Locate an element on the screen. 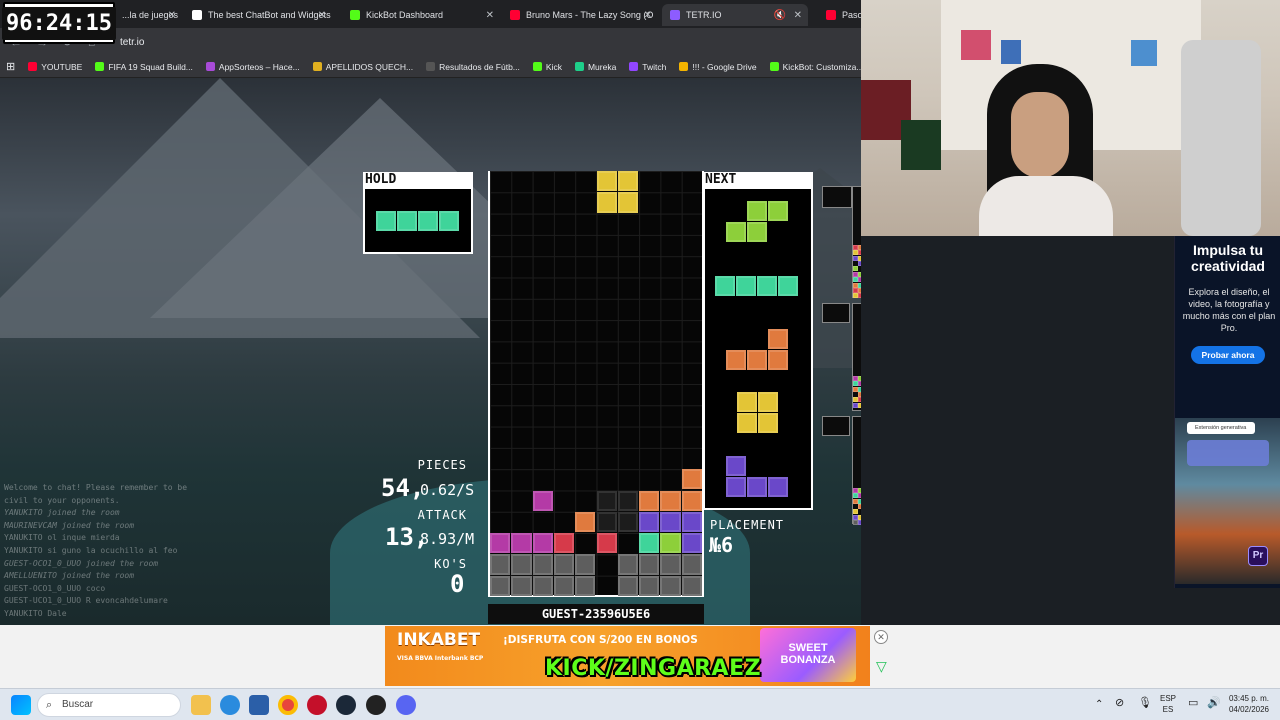 This screenshot has width=1280, height=720. obs-icon is located at coordinates (376, 705).